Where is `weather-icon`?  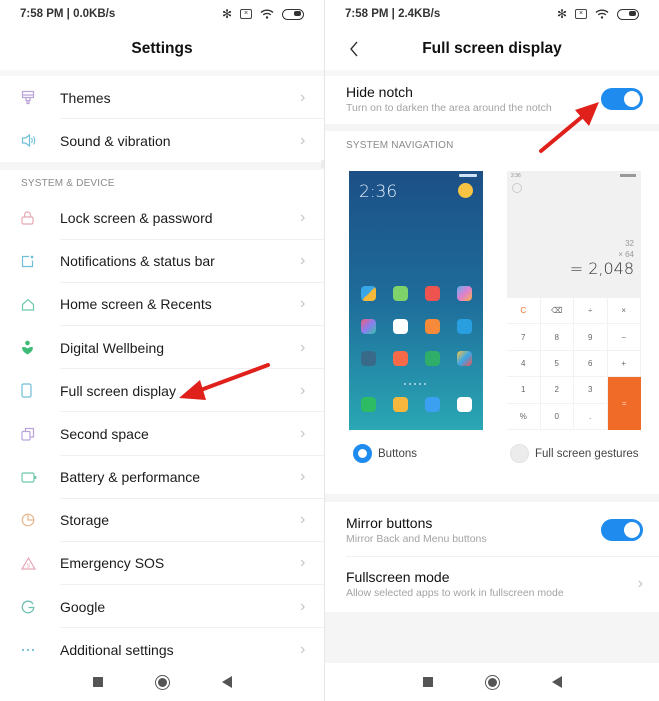
weather-icon is located at coordinates (465, 190).